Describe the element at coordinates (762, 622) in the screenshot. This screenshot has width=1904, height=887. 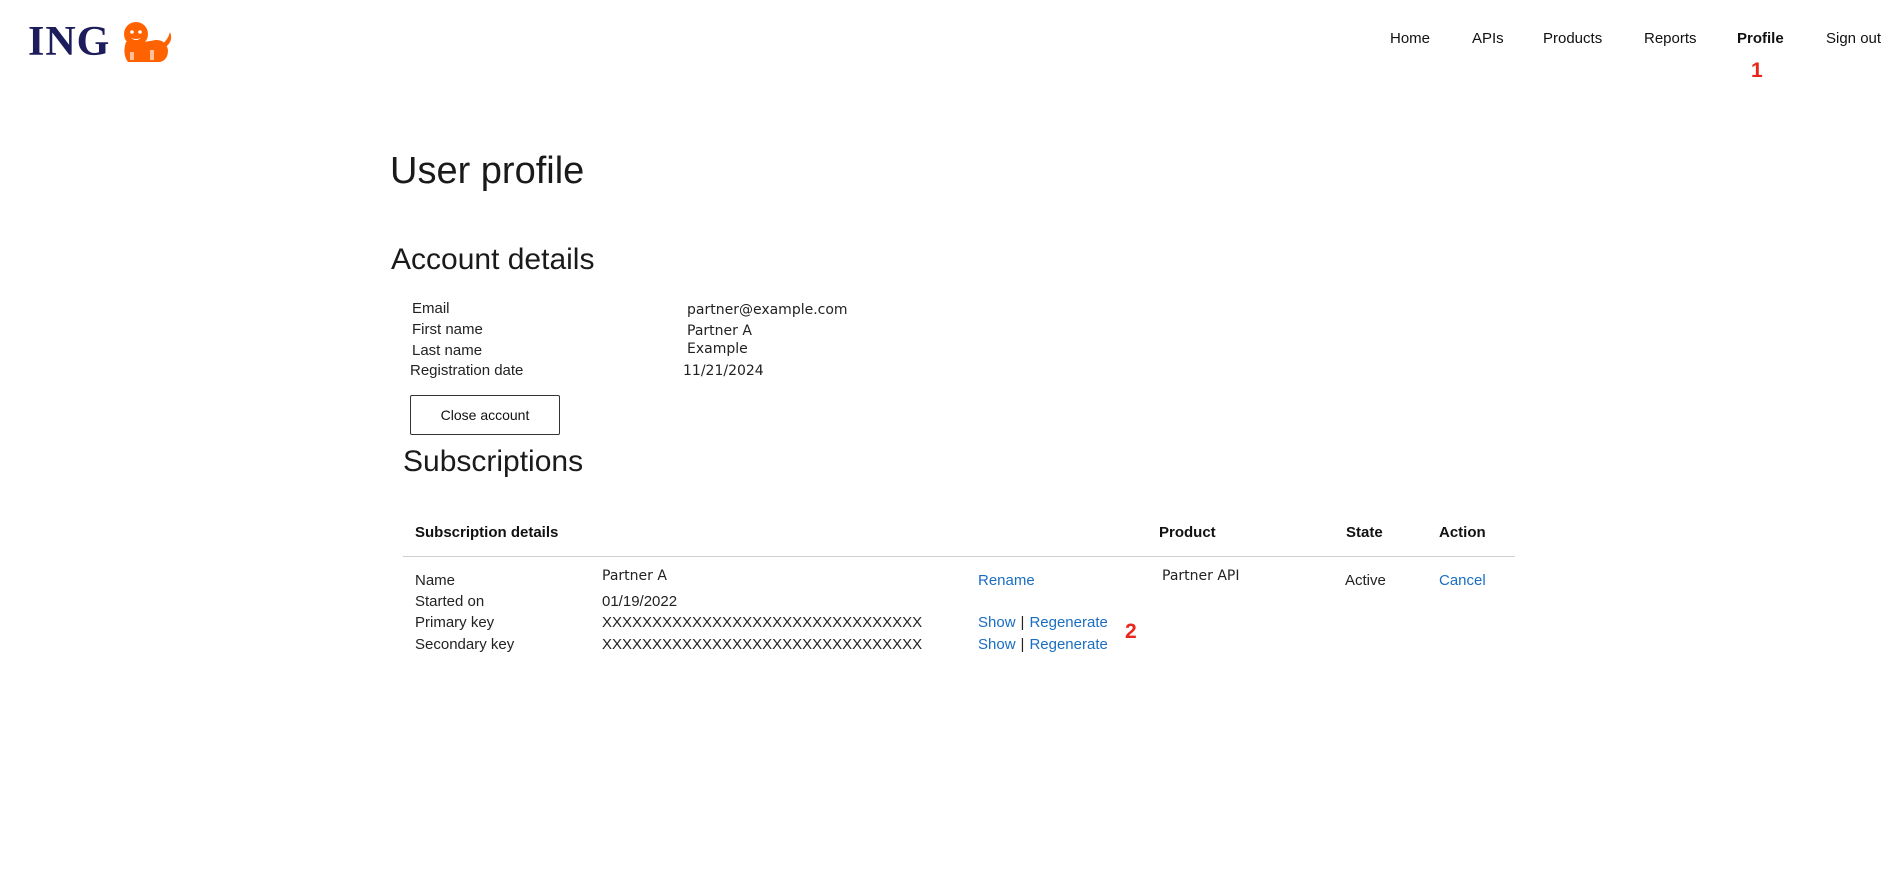
I see `primary-key-value: XXXXXXXXXXXXXXXXXXXXXXXXXXXXXXXX` at that location.